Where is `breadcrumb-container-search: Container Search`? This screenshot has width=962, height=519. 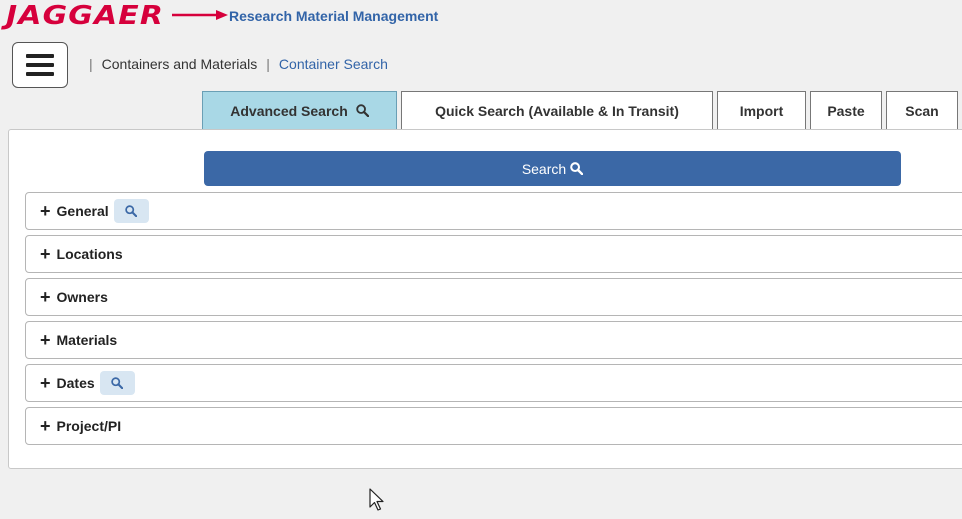 breadcrumb-container-search: Container Search is located at coordinates (333, 64).